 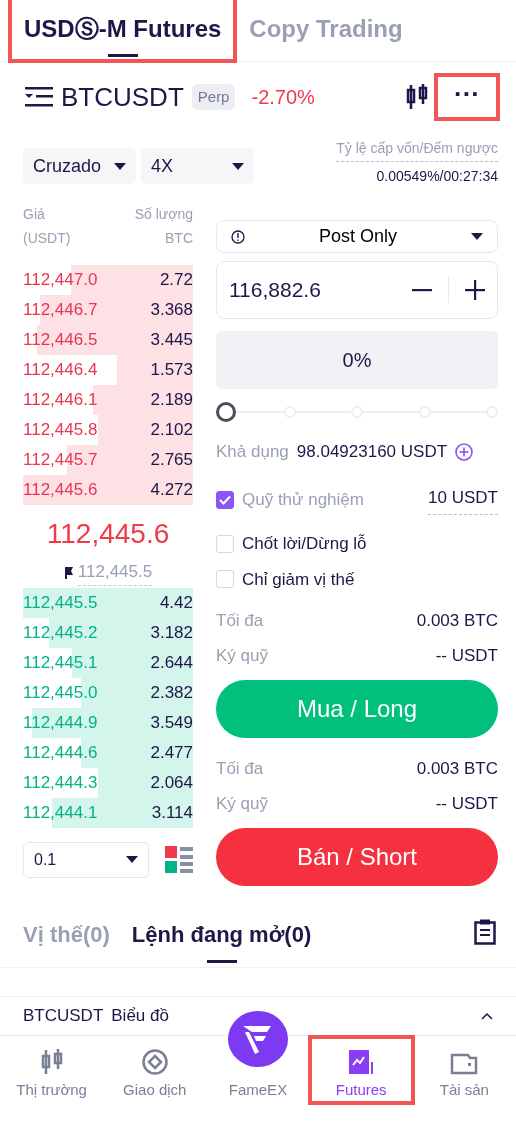 I want to click on order-quantity: 2.102, so click(x=171, y=430).